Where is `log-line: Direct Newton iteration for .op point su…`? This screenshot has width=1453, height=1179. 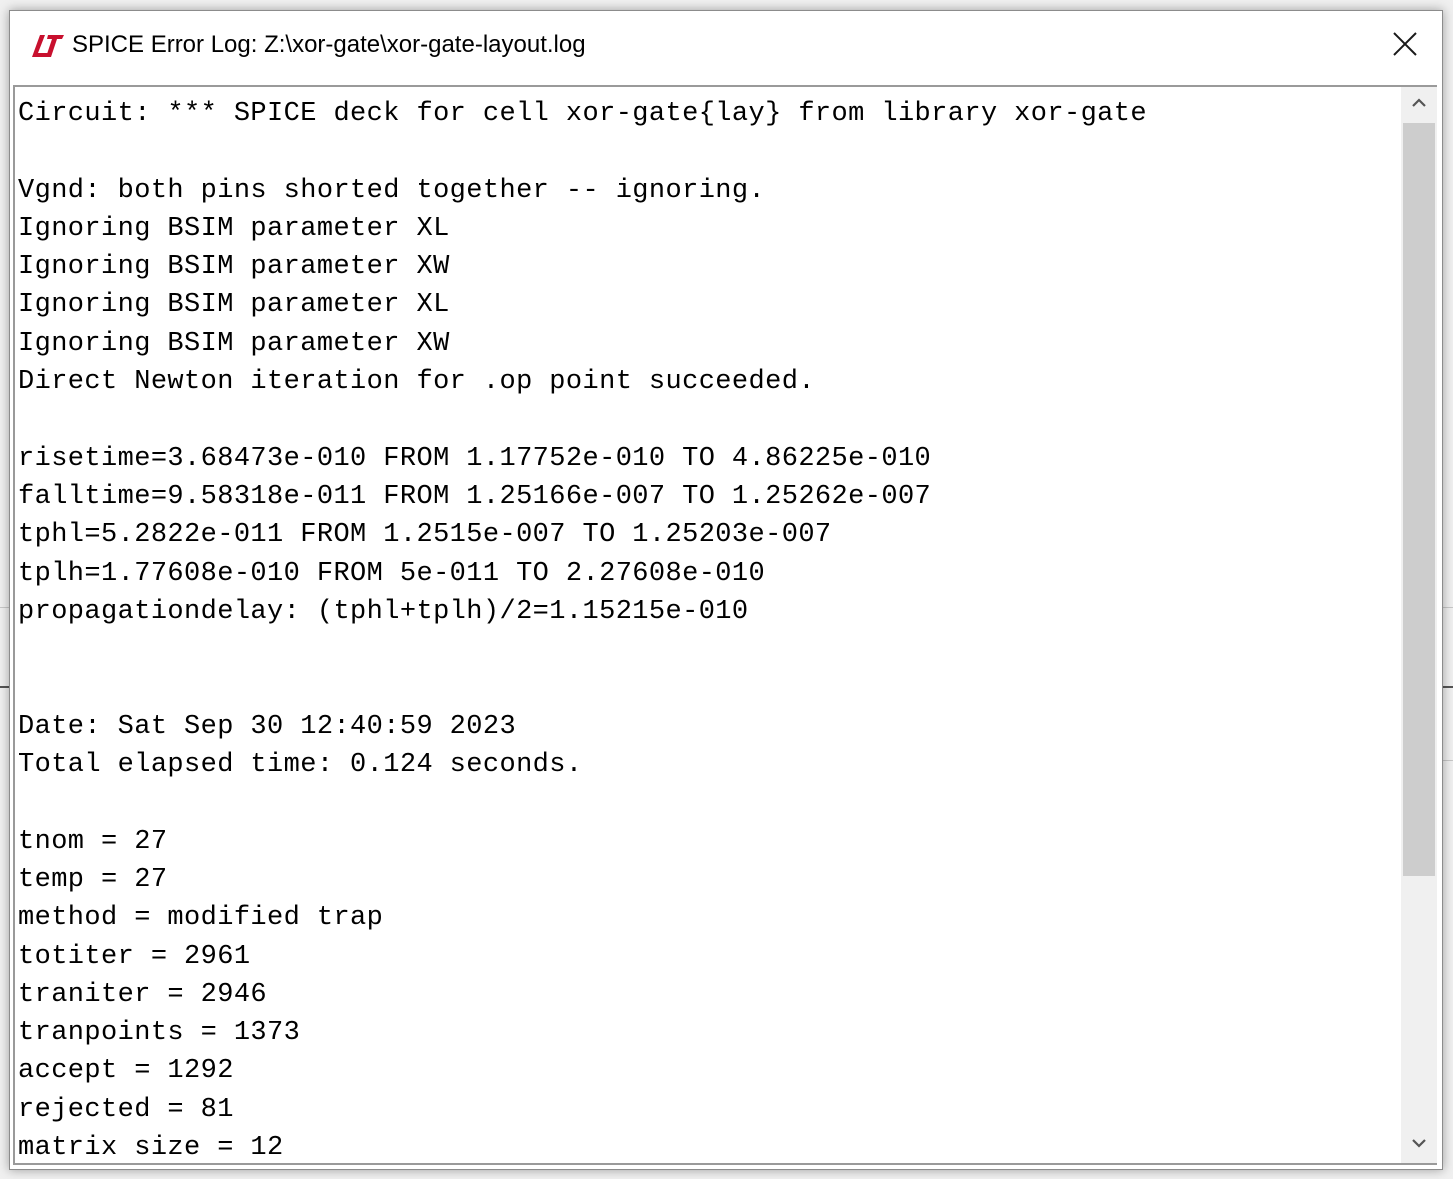 log-line: Direct Newton iteration for .op point su… is located at coordinates (416, 382).